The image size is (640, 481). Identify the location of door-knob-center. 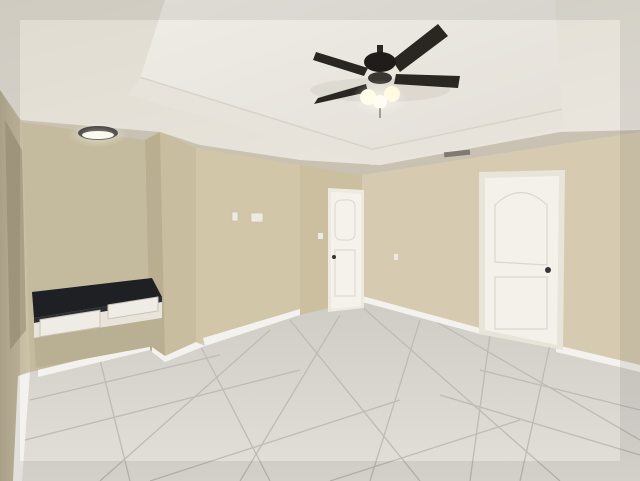
(334, 257).